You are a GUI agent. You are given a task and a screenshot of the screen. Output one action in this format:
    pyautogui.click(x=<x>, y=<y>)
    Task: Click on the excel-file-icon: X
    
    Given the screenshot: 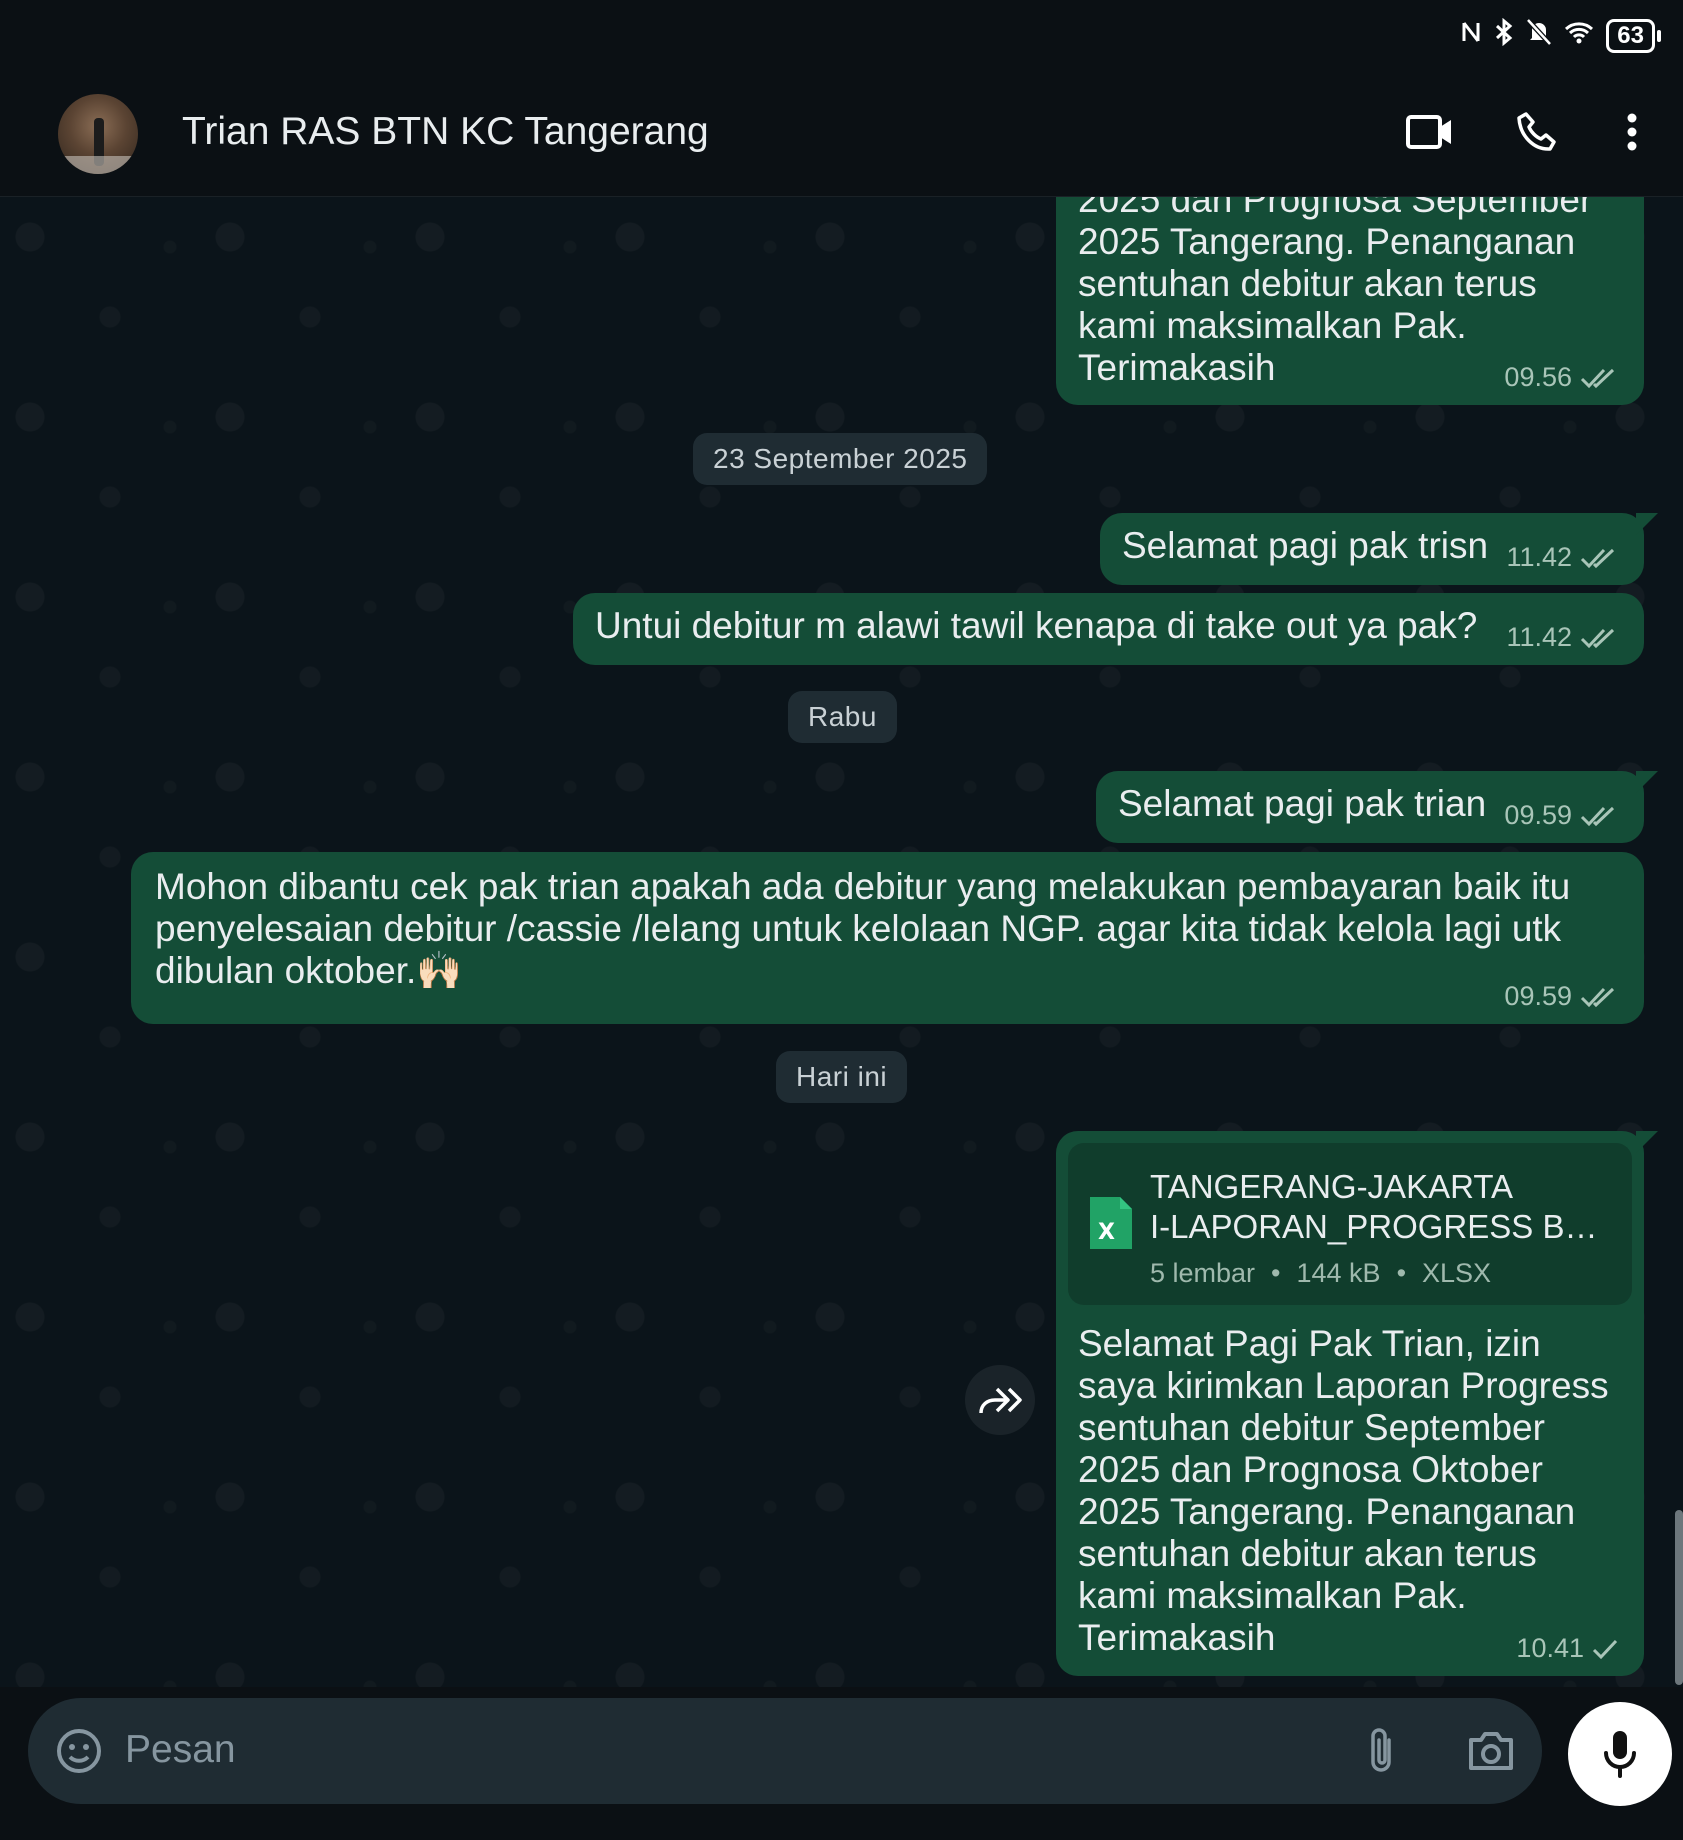 What is the action you would take?
    pyautogui.click(x=1111, y=1223)
    